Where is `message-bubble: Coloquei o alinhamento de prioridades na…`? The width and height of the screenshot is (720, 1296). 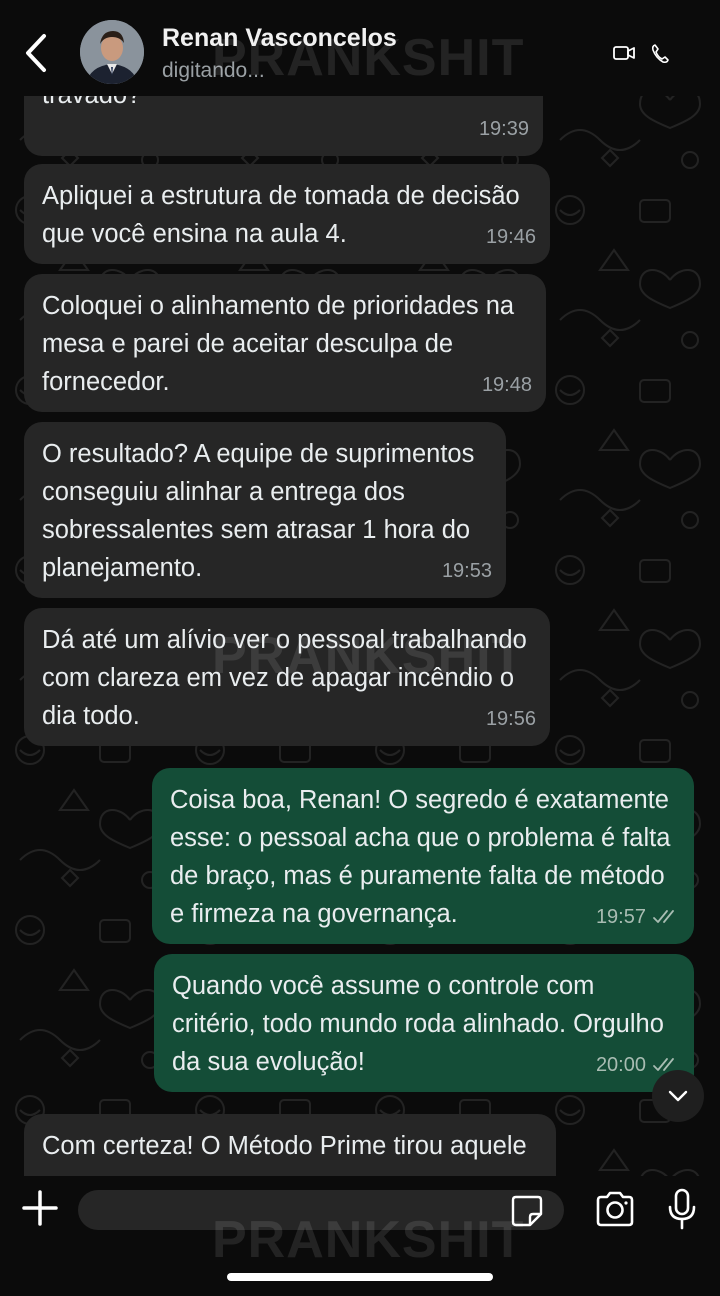
message-bubble: Coloquei o alinhamento de prioridades na… is located at coordinates (285, 343).